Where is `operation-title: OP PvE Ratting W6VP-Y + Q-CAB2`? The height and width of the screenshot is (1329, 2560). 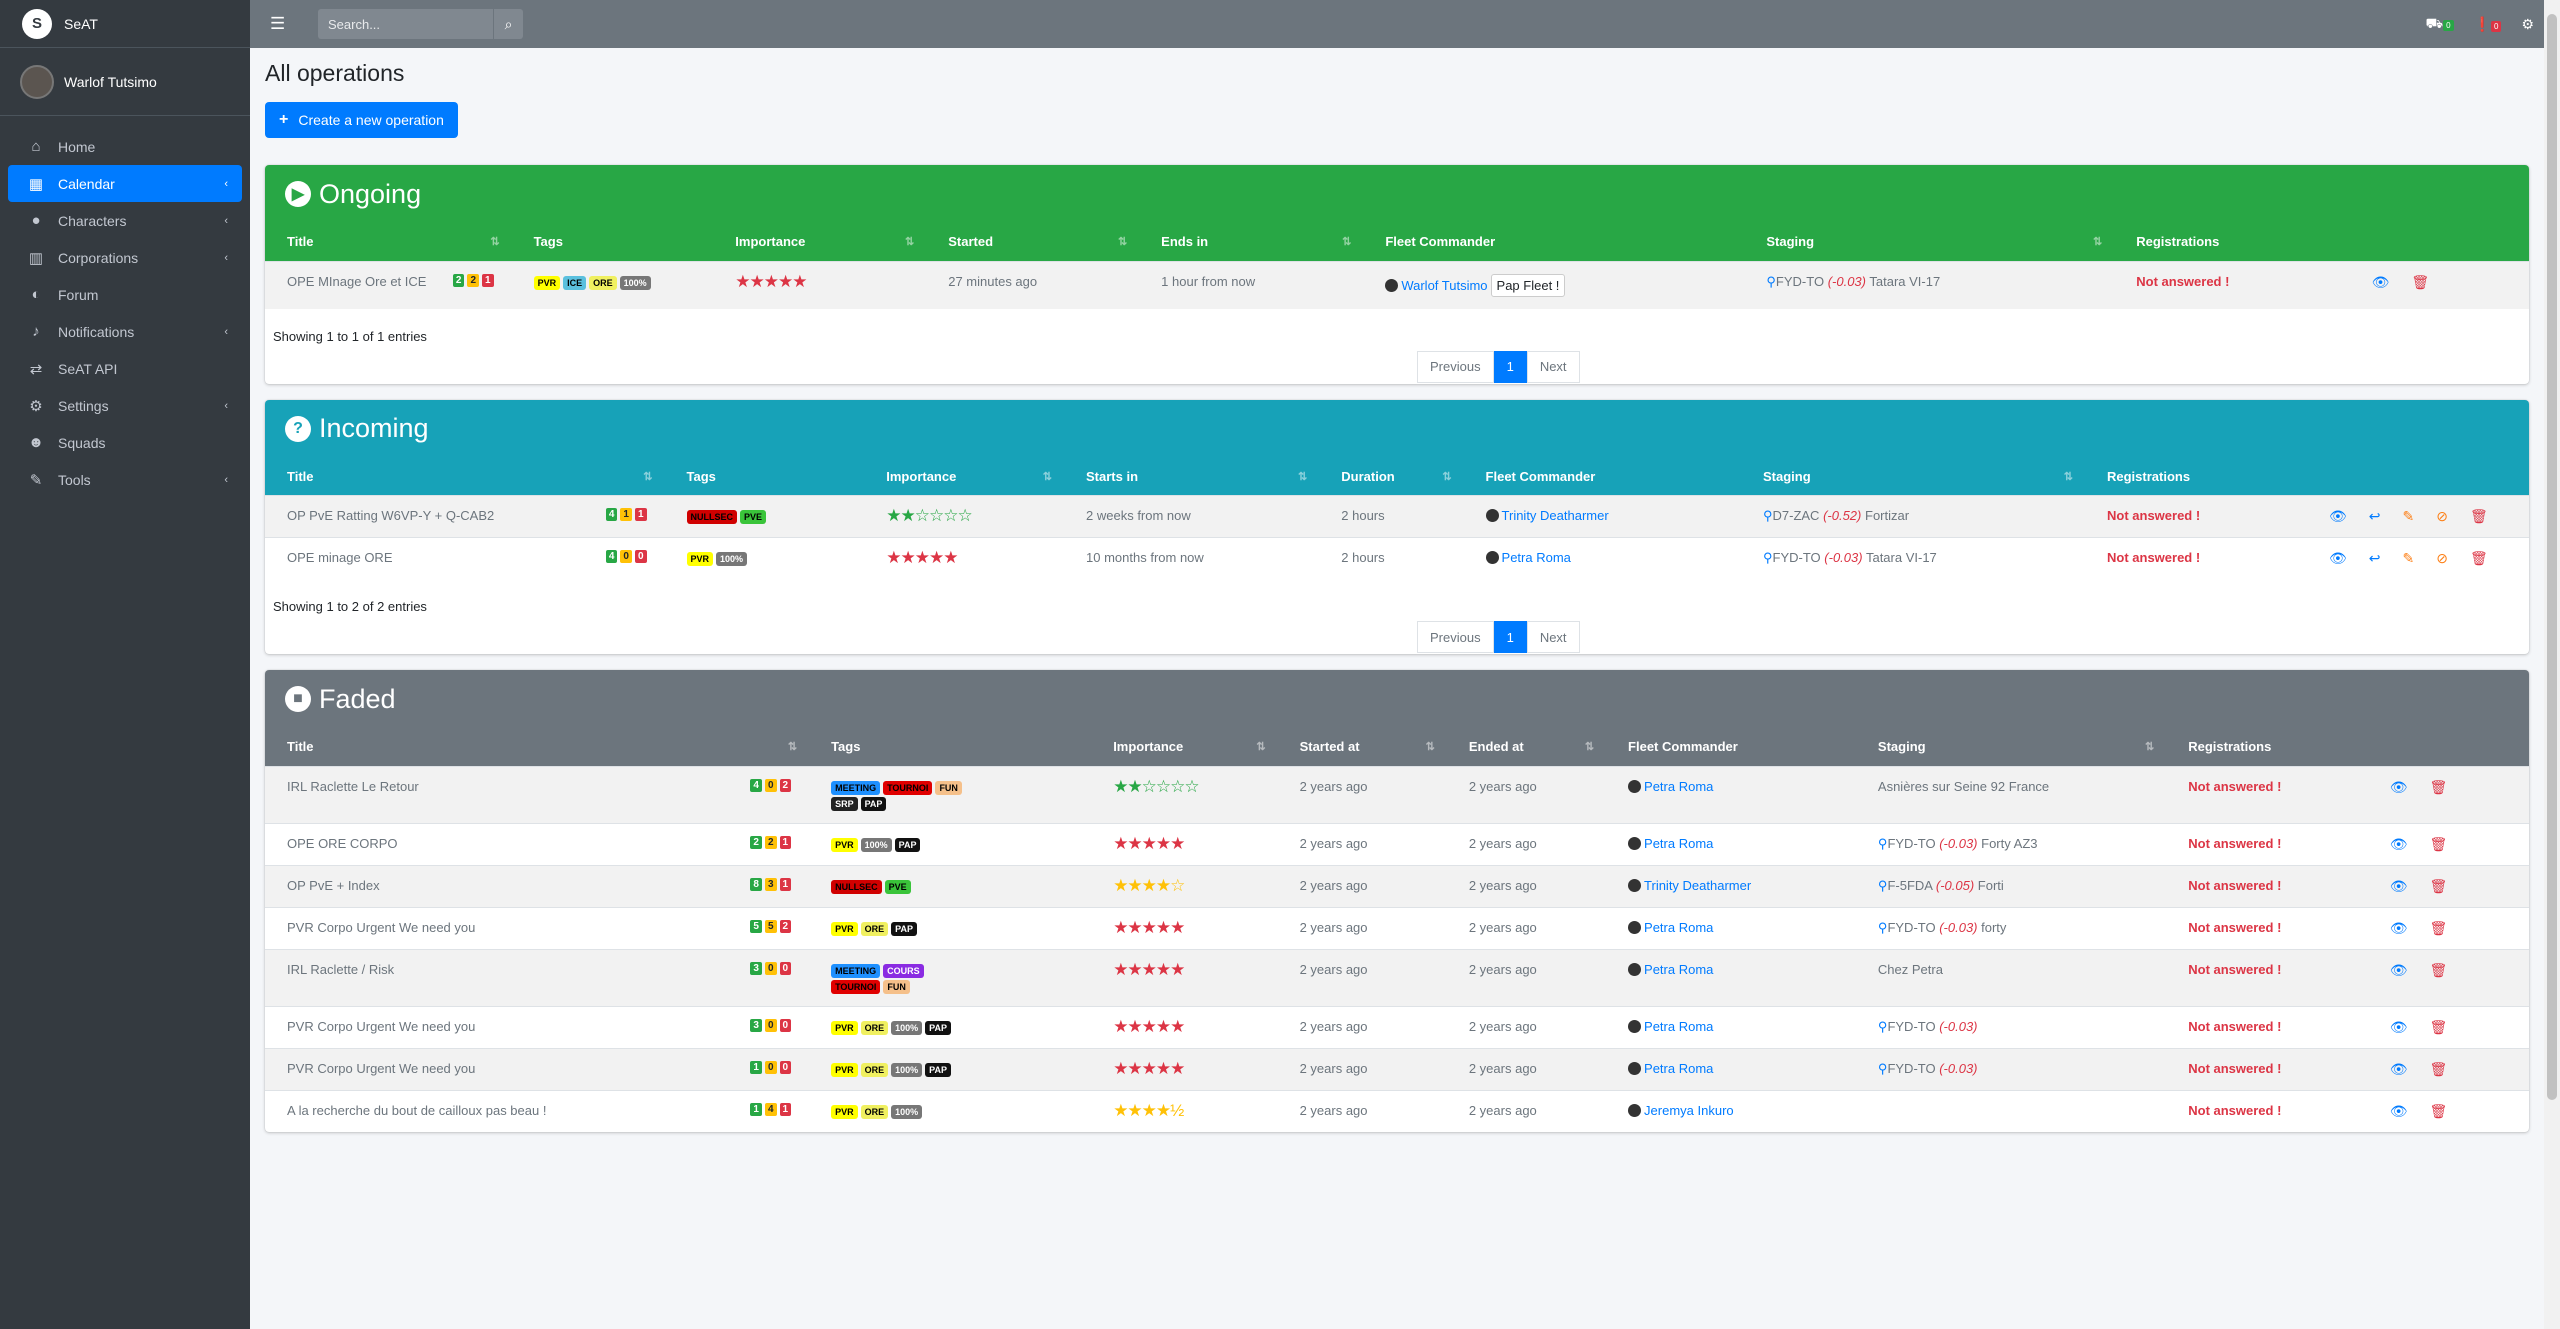 operation-title: OP PvE Ratting W6VP-Y + Q-CAB2 is located at coordinates (390, 515).